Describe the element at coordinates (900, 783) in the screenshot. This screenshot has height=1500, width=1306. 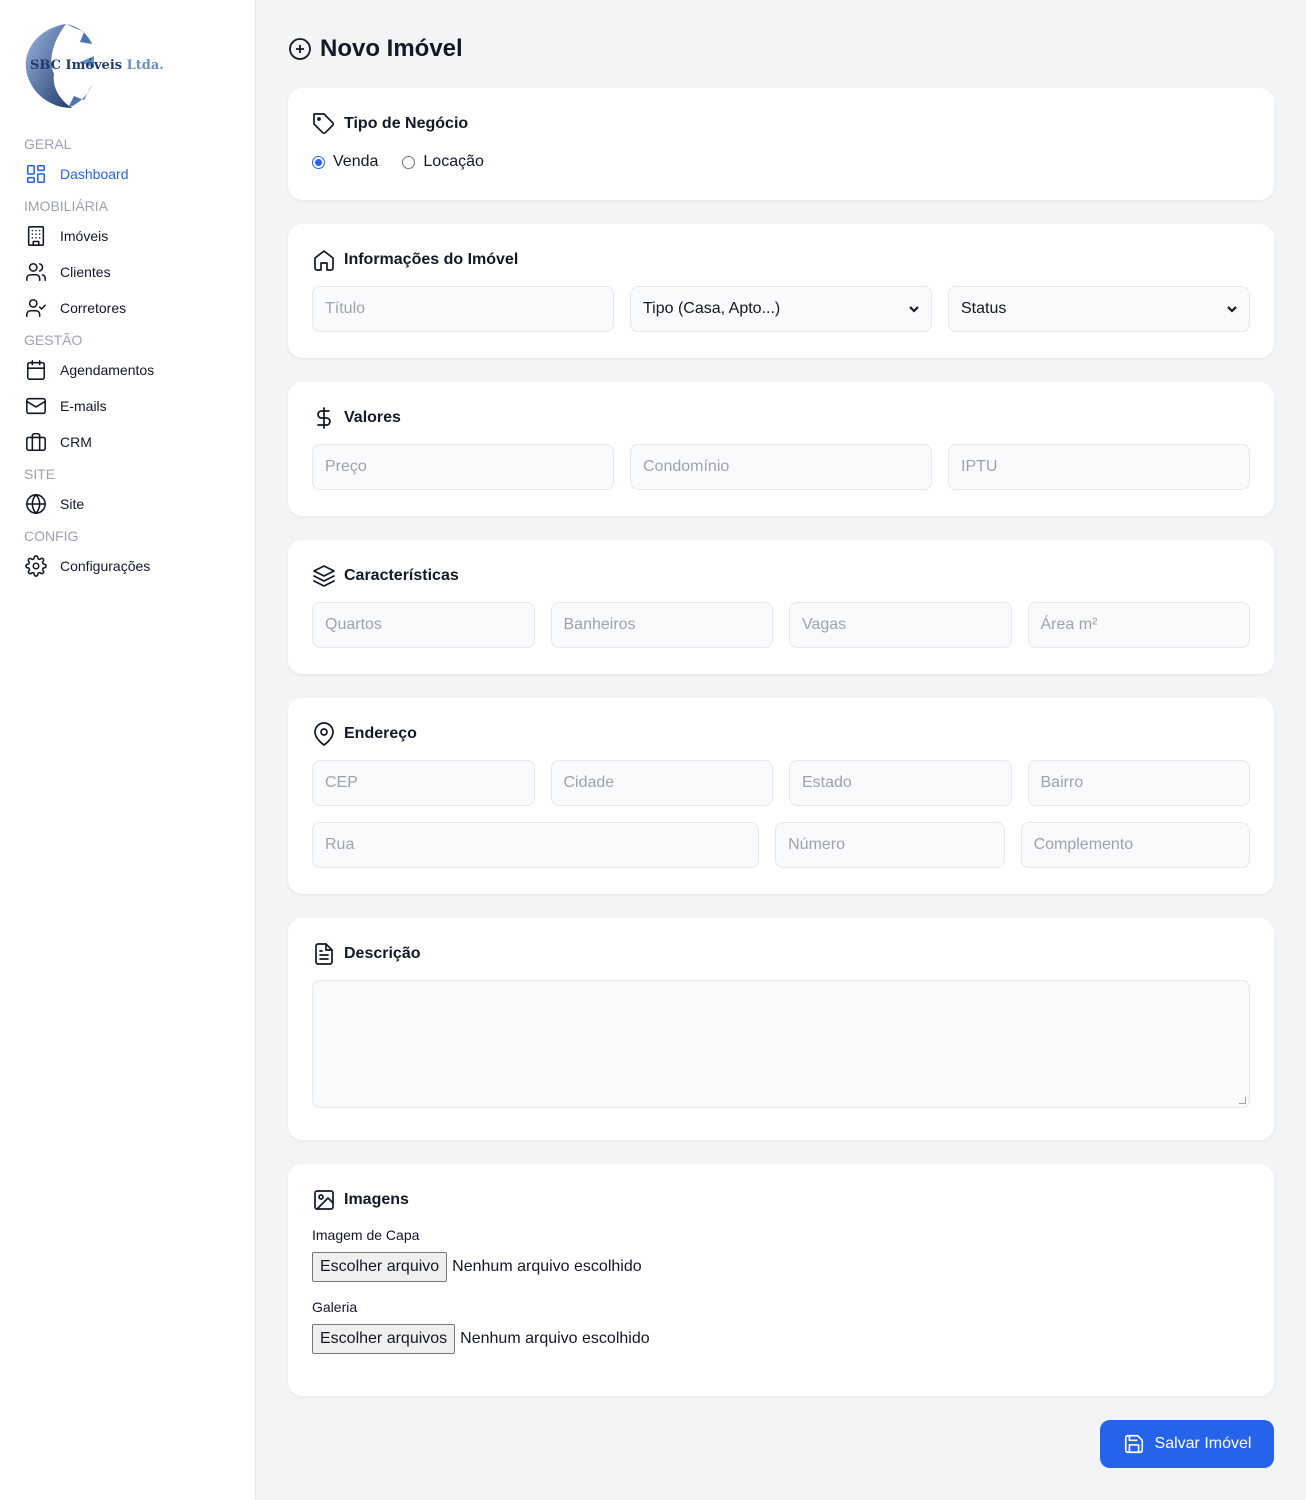
I see `estado-input: Estado` at that location.